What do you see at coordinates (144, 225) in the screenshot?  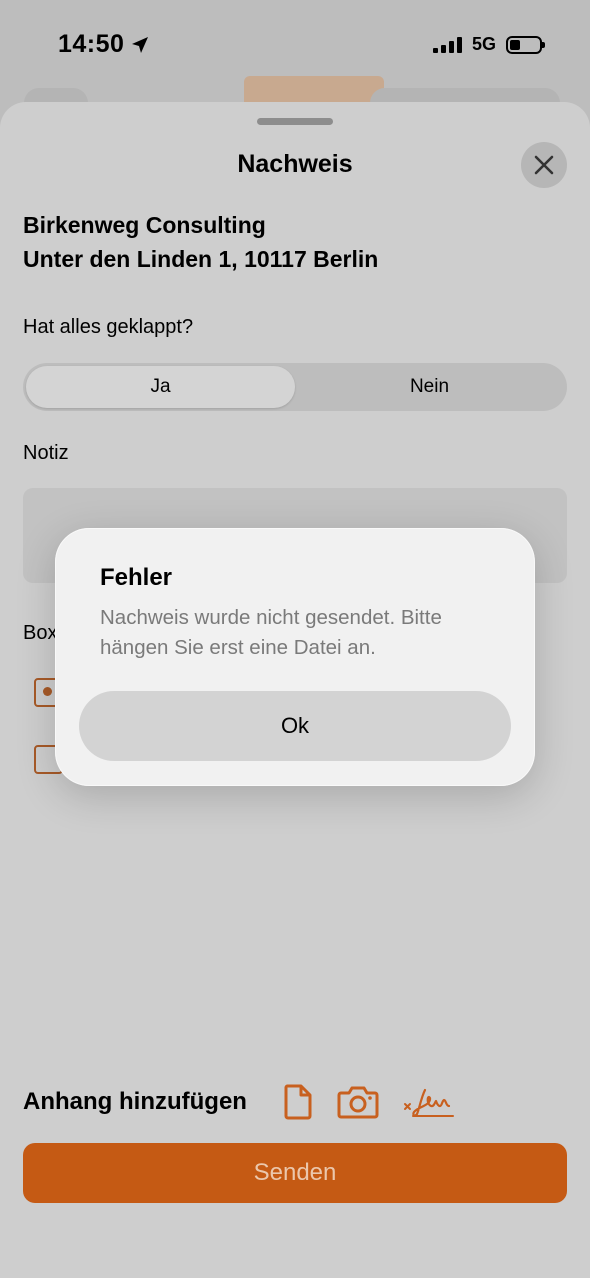 I see `company-name: Birkenweg Consulting` at bounding box center [144, 225].